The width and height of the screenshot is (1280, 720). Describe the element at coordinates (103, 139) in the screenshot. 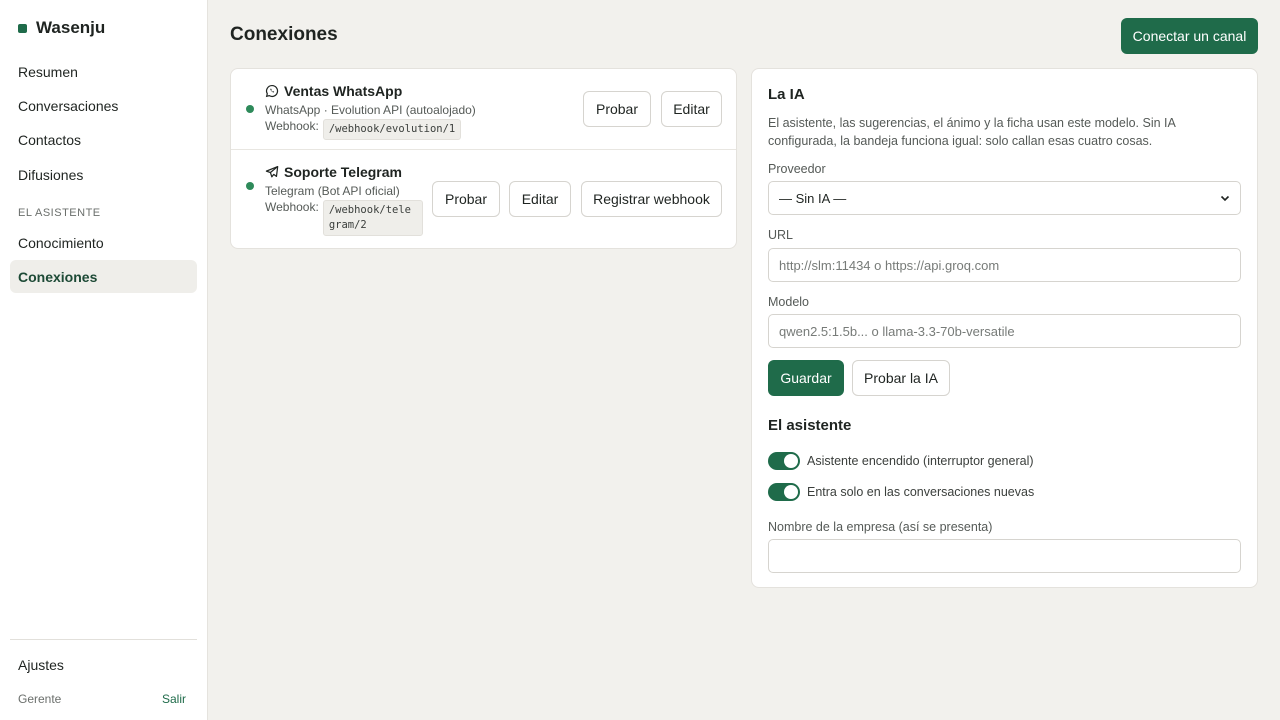

I see `sidebar-item-contactos: Contactos` at that location.